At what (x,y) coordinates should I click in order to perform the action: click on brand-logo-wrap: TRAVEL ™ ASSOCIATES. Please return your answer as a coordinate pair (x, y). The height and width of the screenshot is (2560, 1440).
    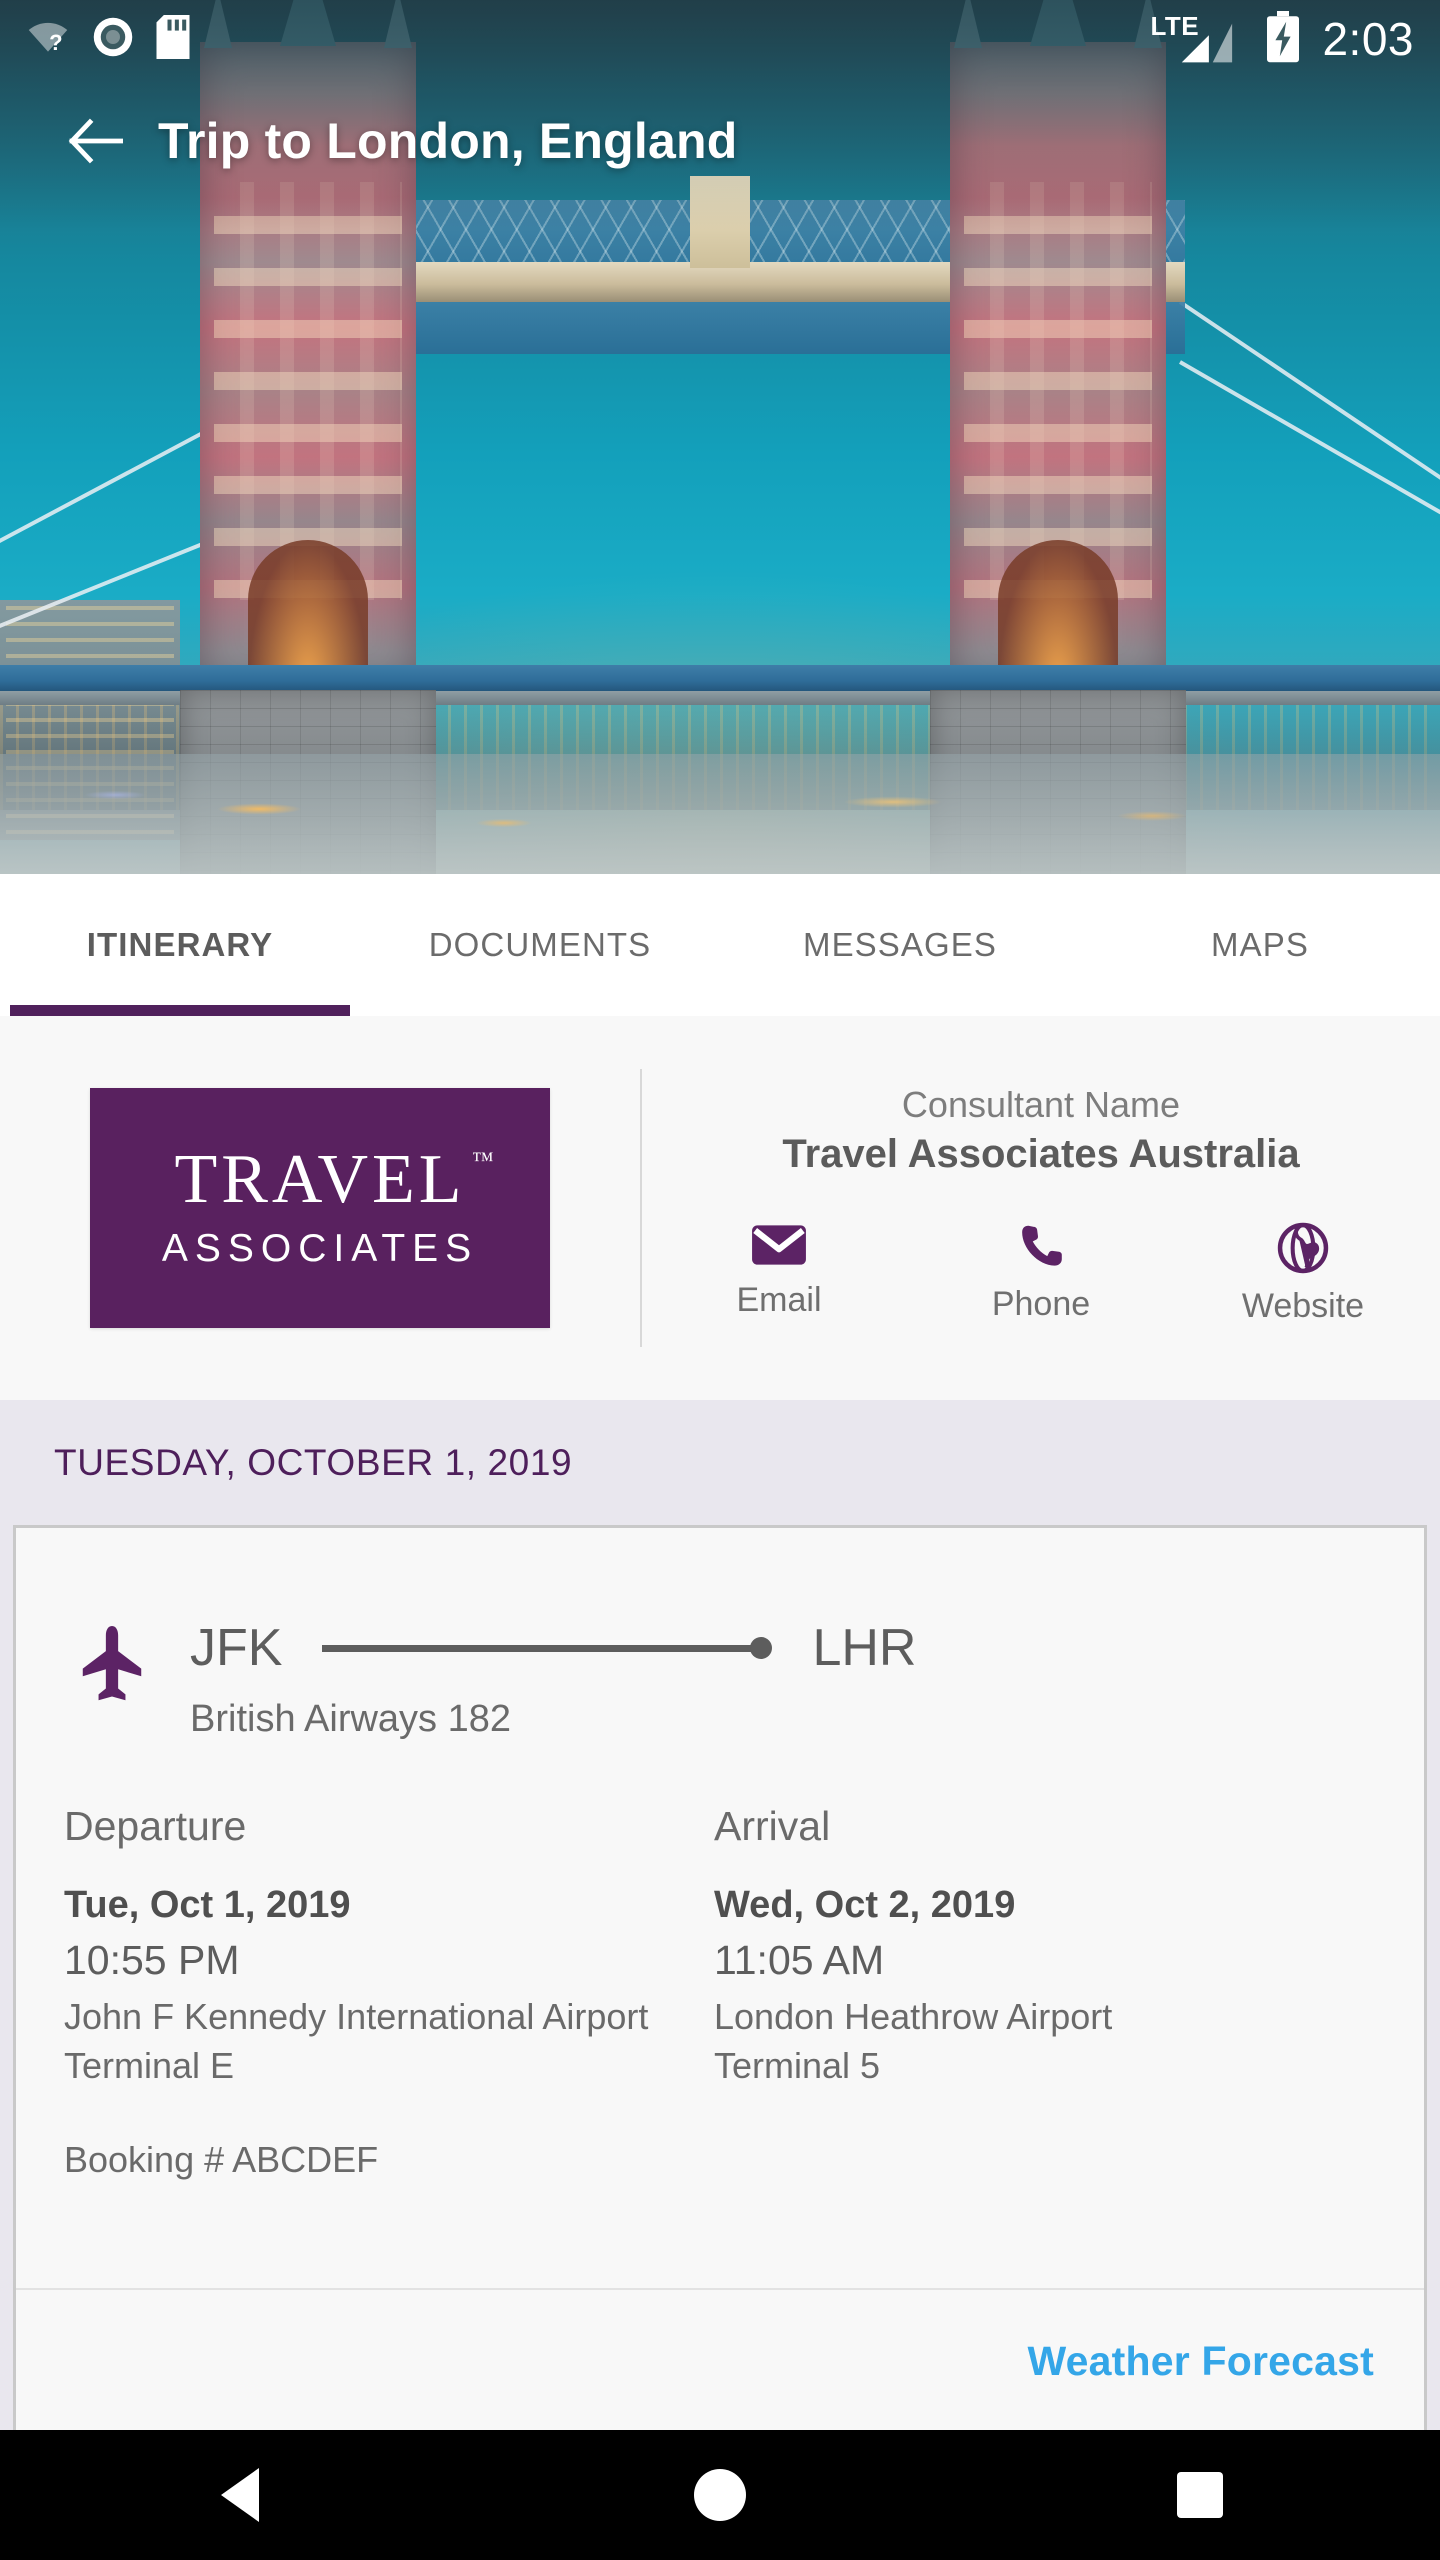
    Looking at the image, I should click on (320, 1208).